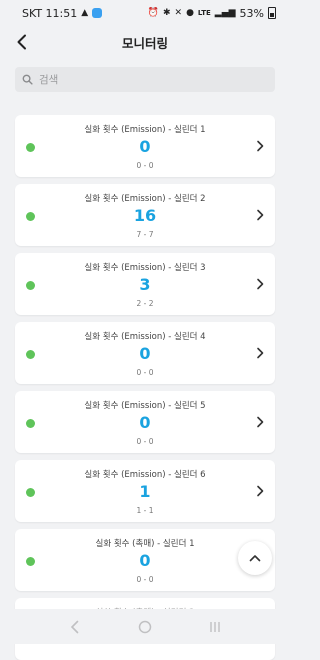 The height and width of the screenshot is (660, 320). I want to click on nav-home-icon, so click(145, 626).